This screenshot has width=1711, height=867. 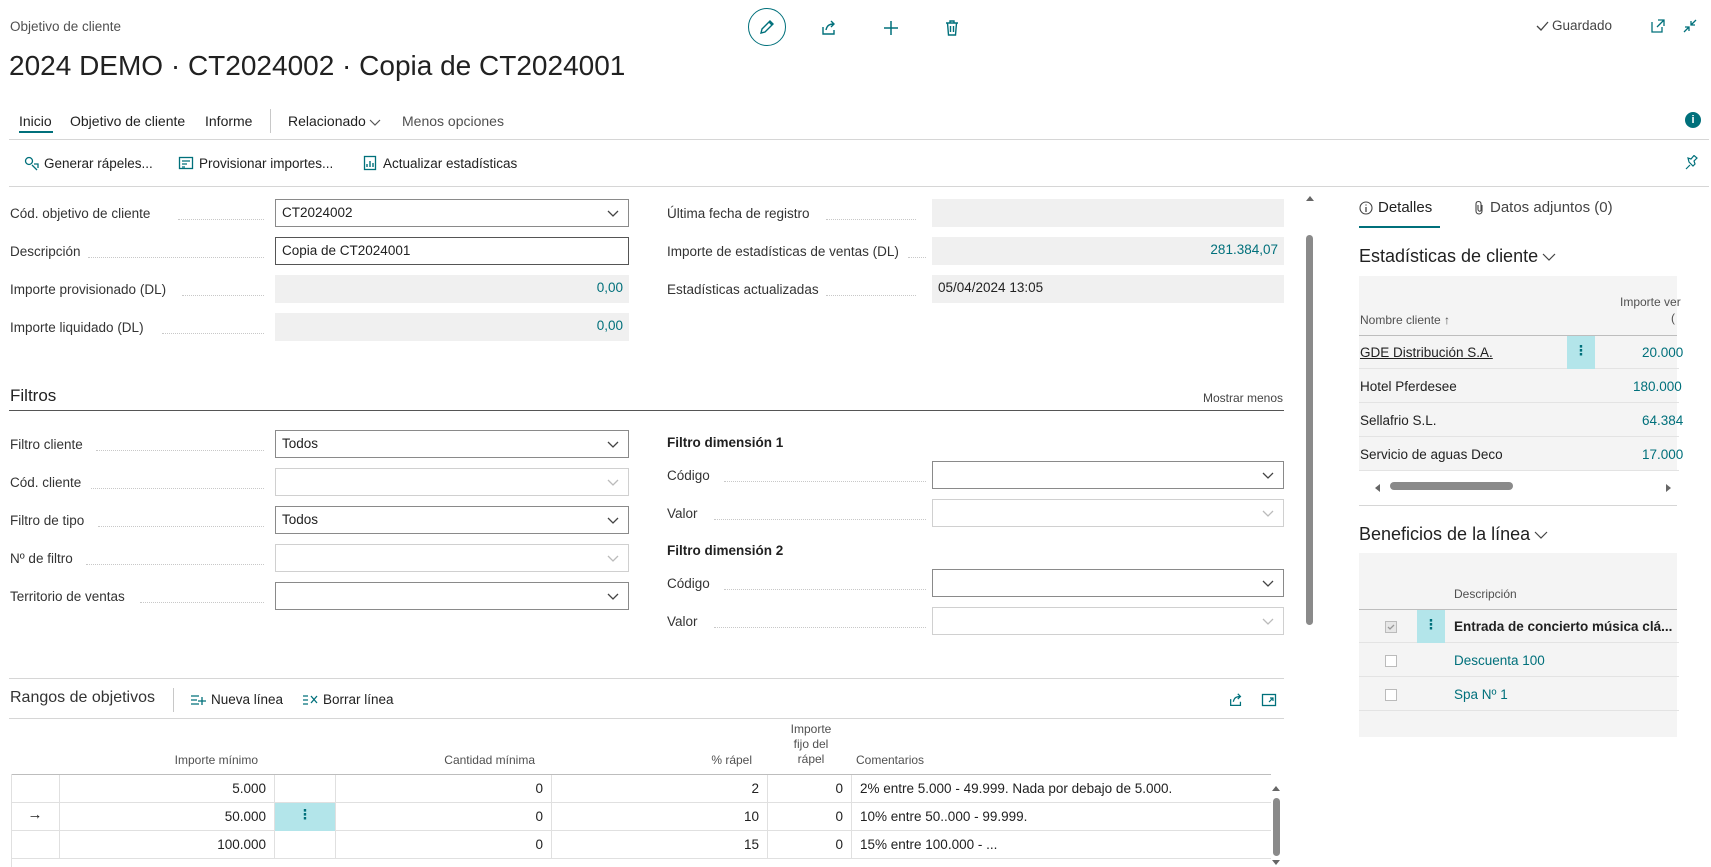 I want to click on beneficio-descripcion: Descuenta 100, so click(x=1499, y=660).